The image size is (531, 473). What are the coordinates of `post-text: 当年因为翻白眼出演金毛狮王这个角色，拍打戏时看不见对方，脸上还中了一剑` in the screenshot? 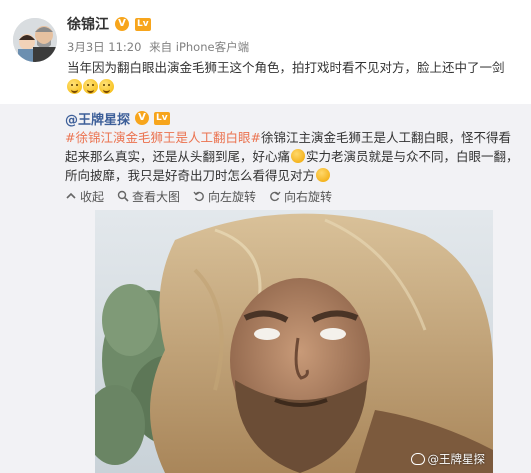 It's located at (286, 67).